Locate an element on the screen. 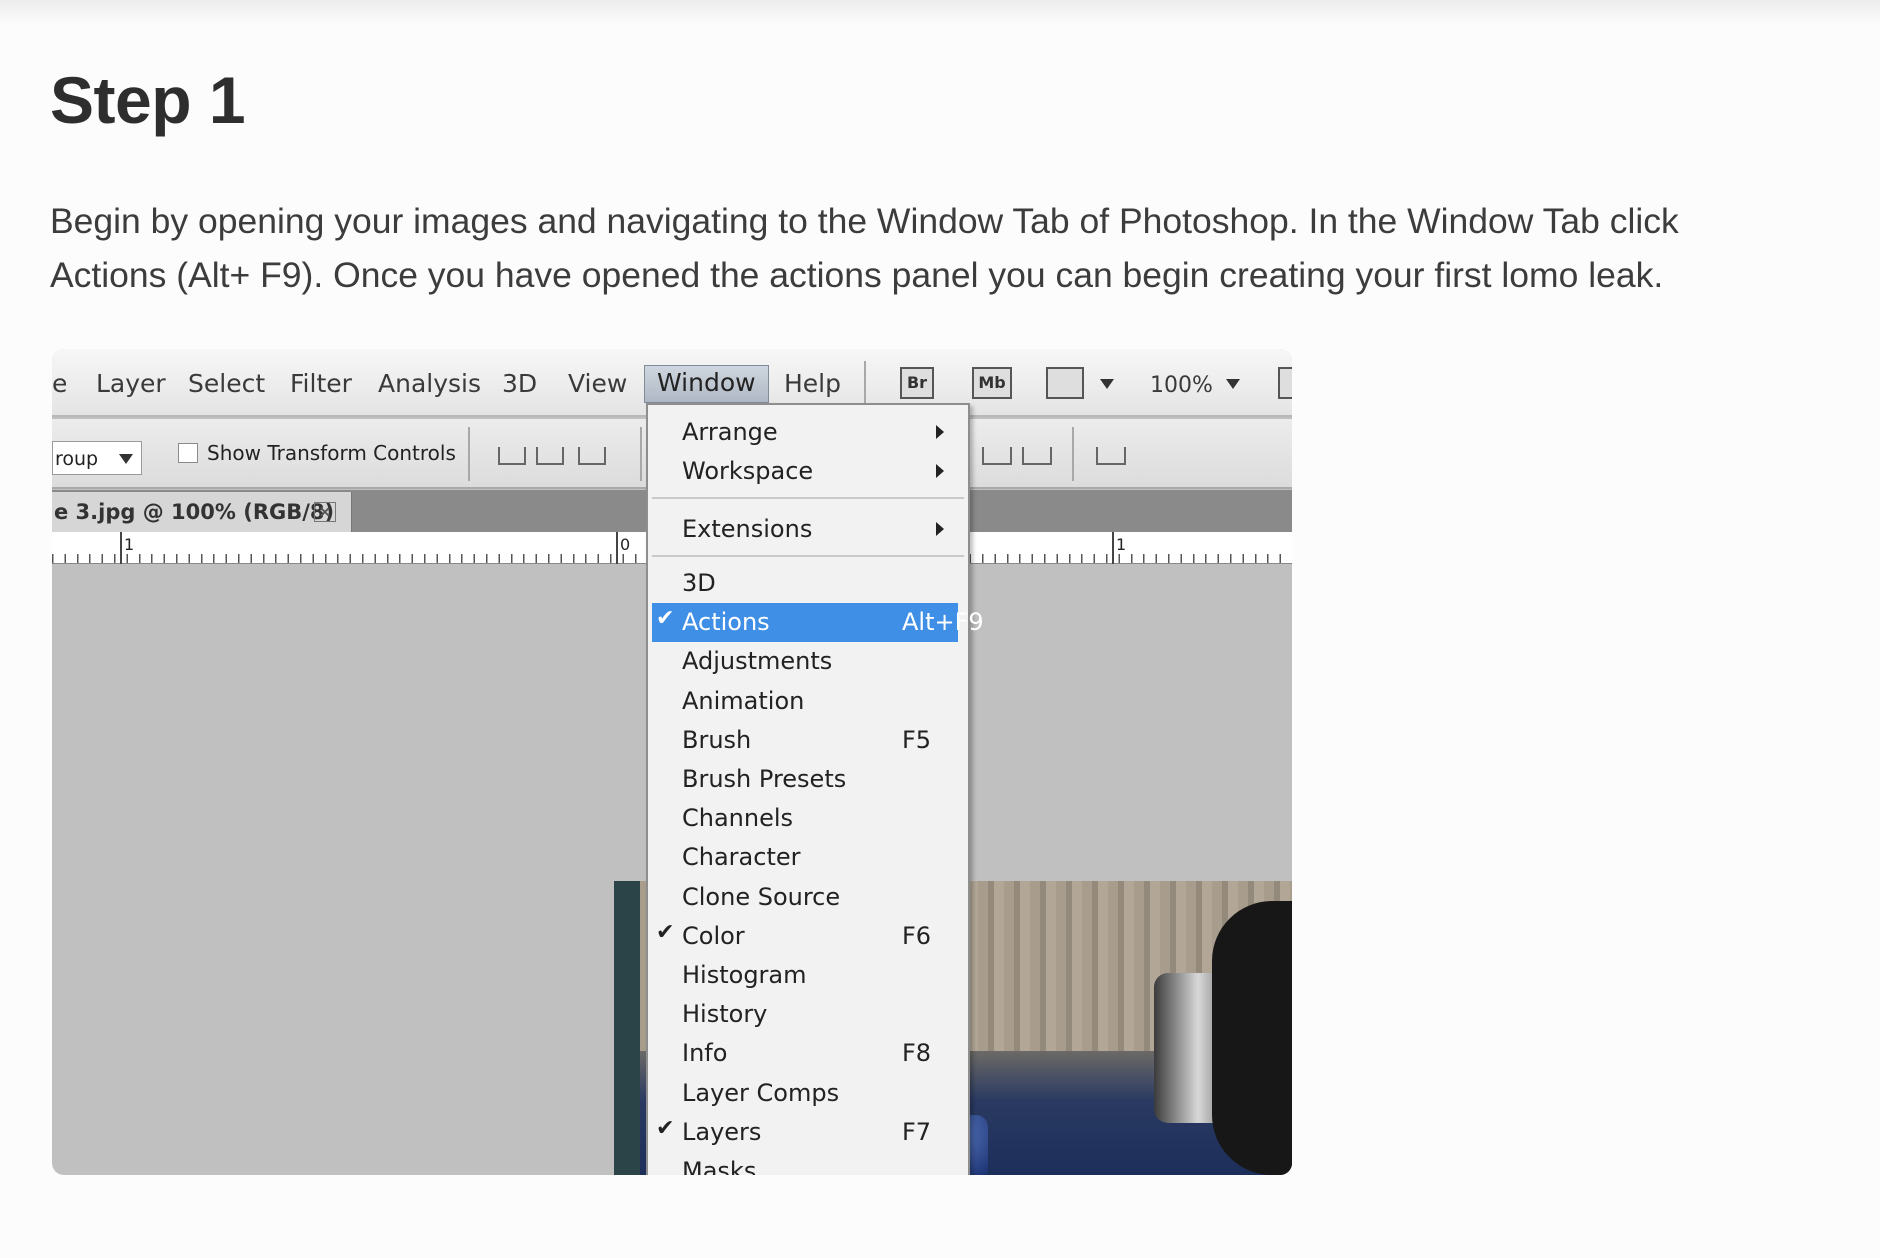 This screenshot has height=1258, width=1880. auto-select-value: roup is located at coordinates (77, 459).